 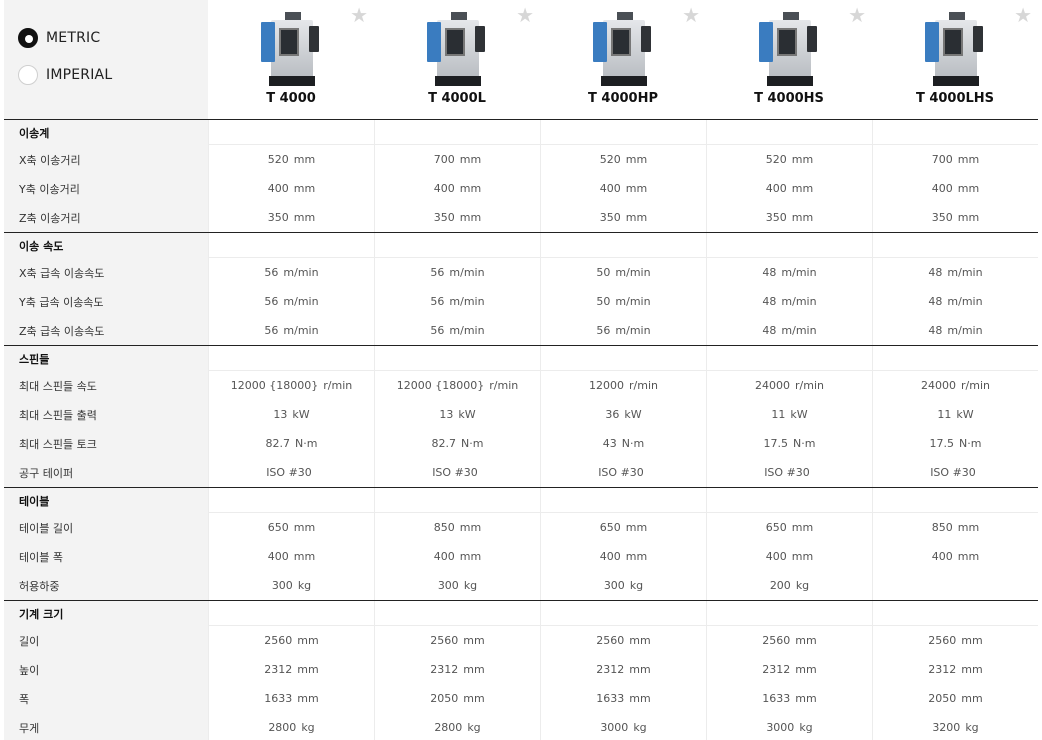 I want to click on spec-value: 400, so click(x=942, y=556).